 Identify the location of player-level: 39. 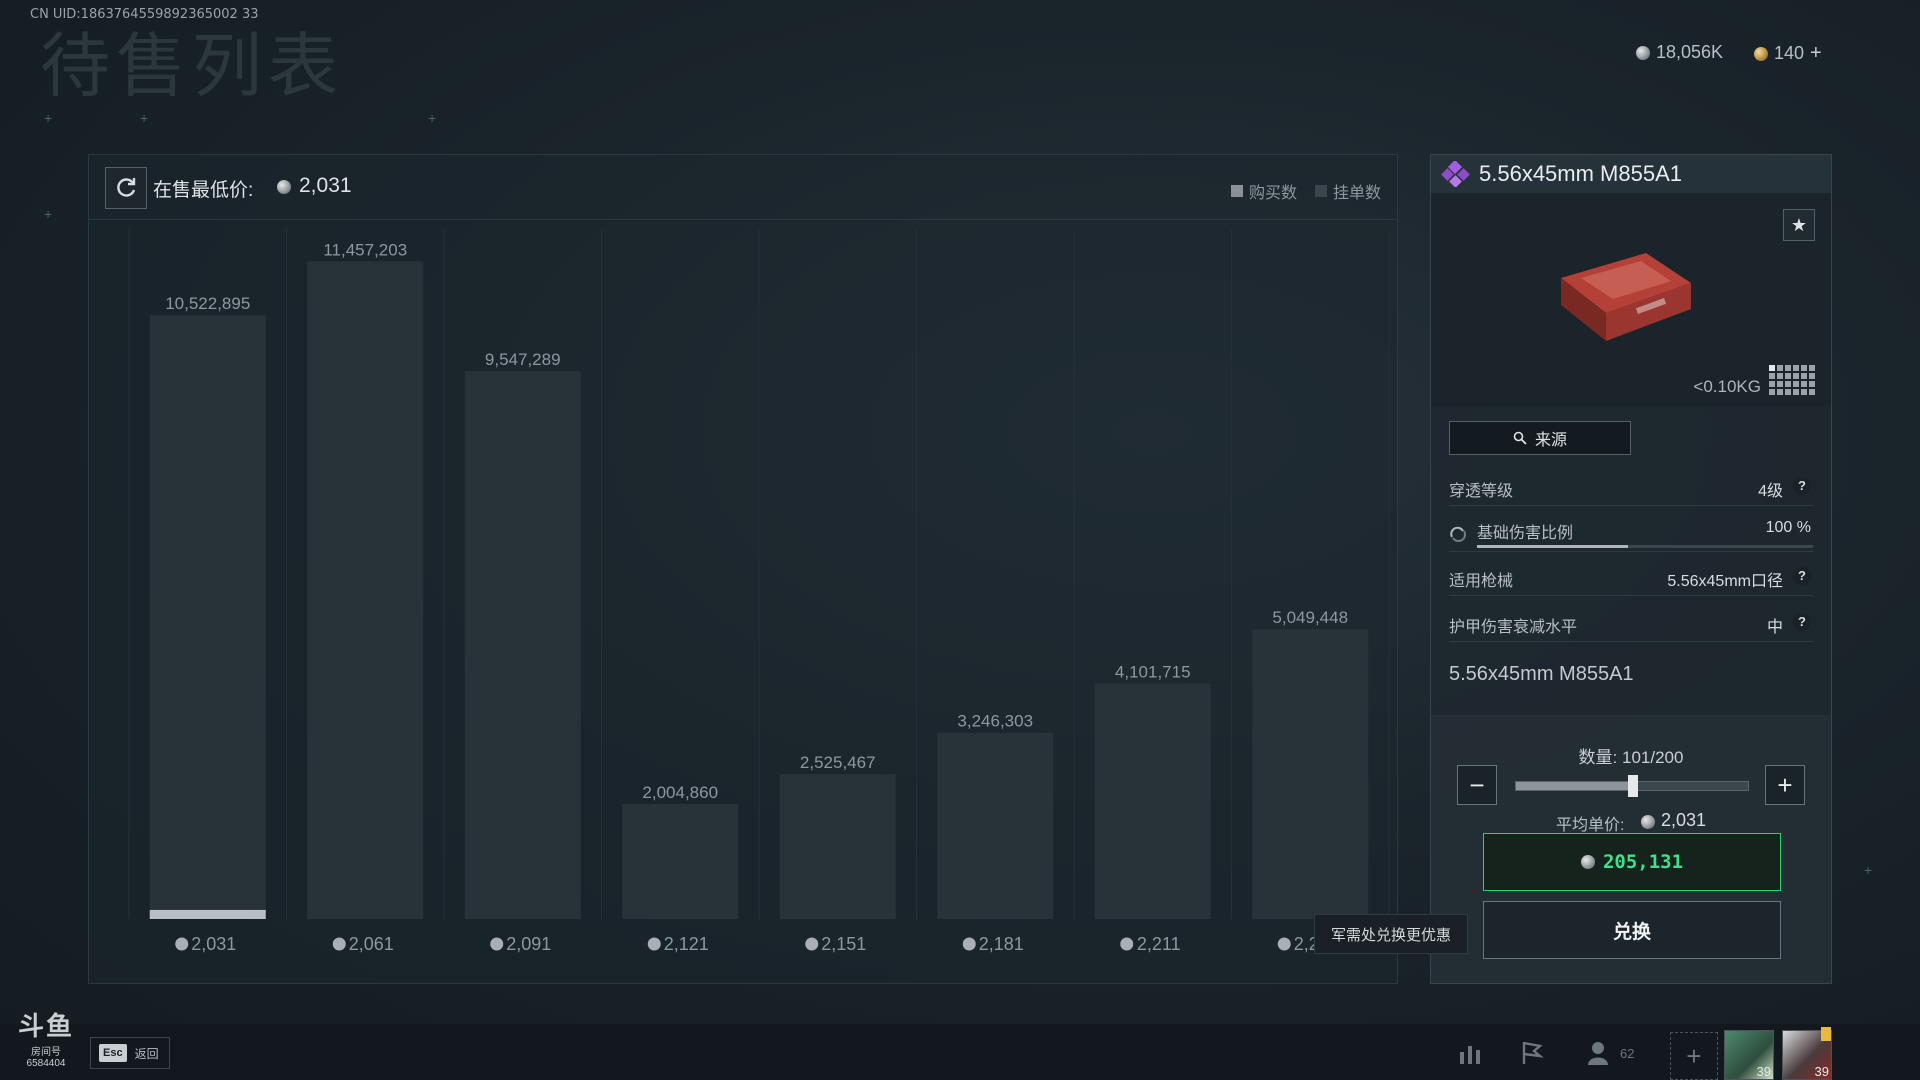
(1763, 1071).